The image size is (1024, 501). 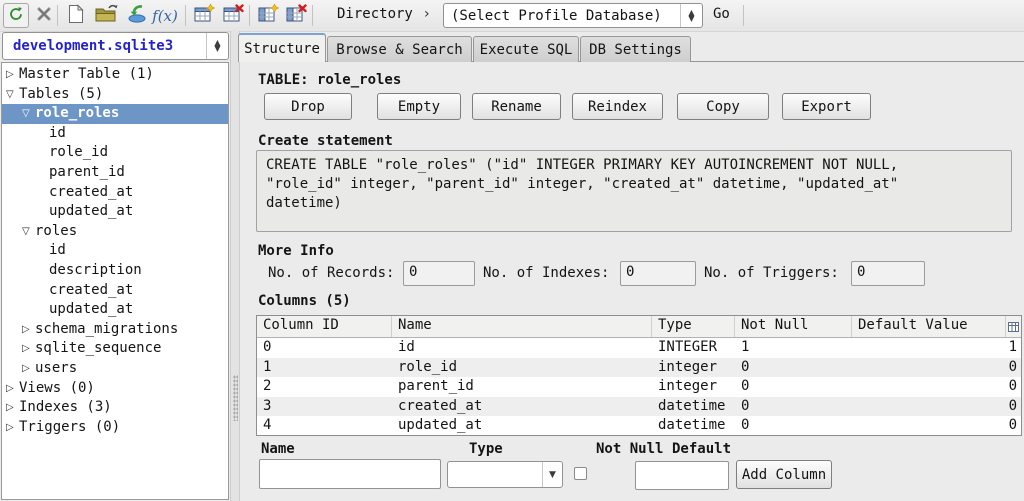 What do you see at coordinates (639, 348) in the screenshot?
I see `table-row: 0 id INTEGER 1 1` at bounding box center [639, 348].